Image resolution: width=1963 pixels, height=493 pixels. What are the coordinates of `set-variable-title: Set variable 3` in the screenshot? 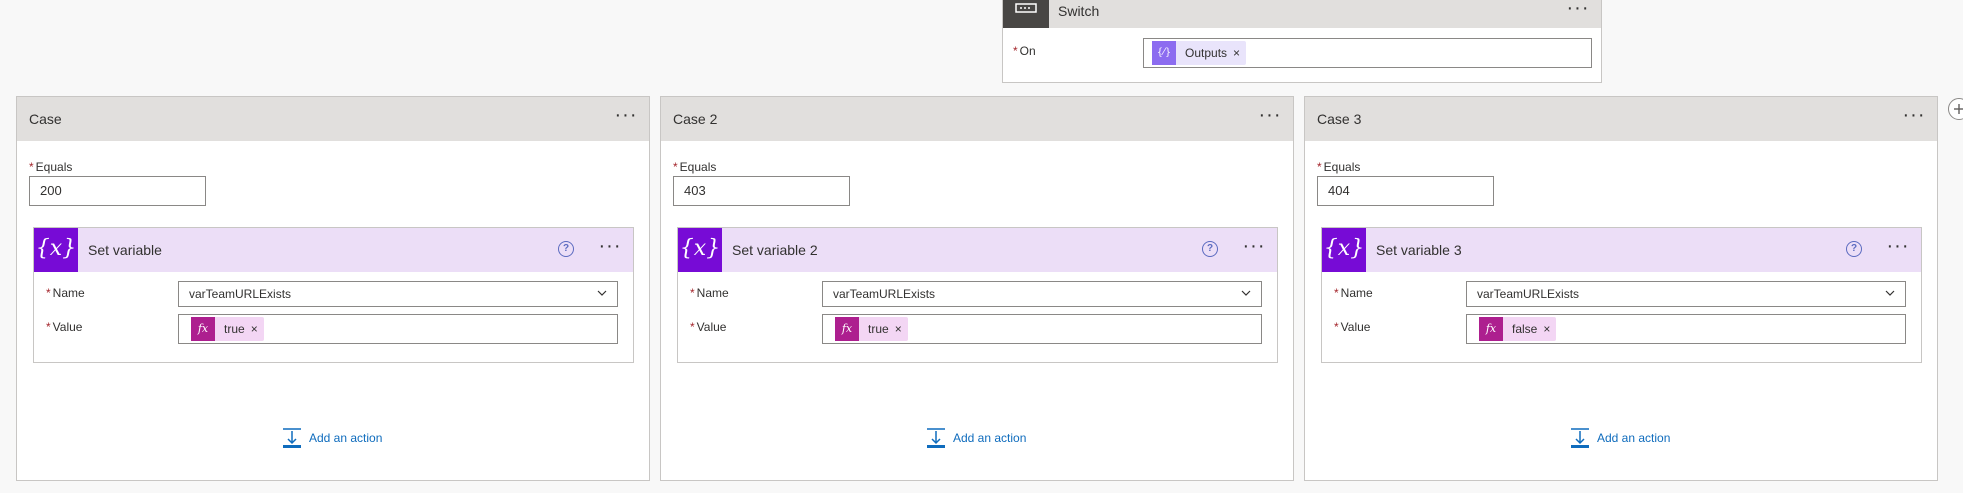 It's located at (1419, 250).